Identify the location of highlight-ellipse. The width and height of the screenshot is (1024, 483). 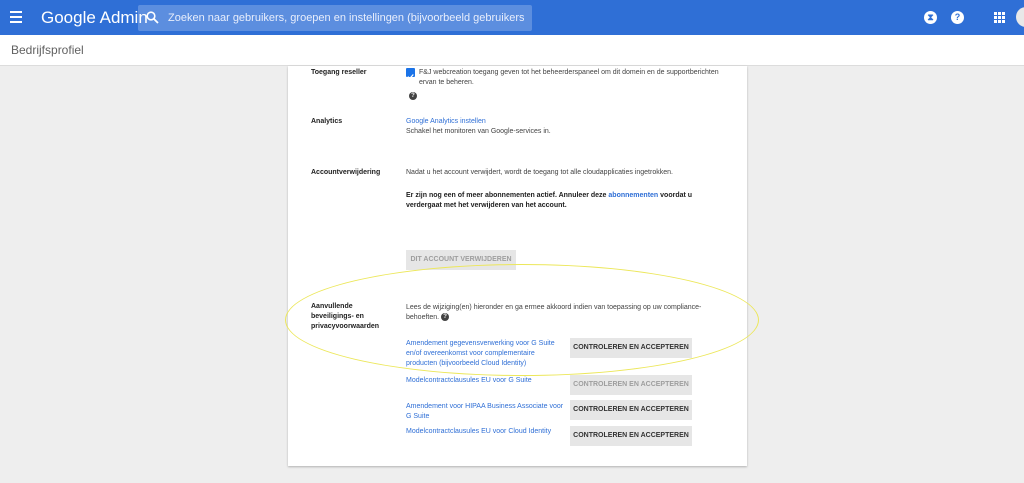
(522, 320).